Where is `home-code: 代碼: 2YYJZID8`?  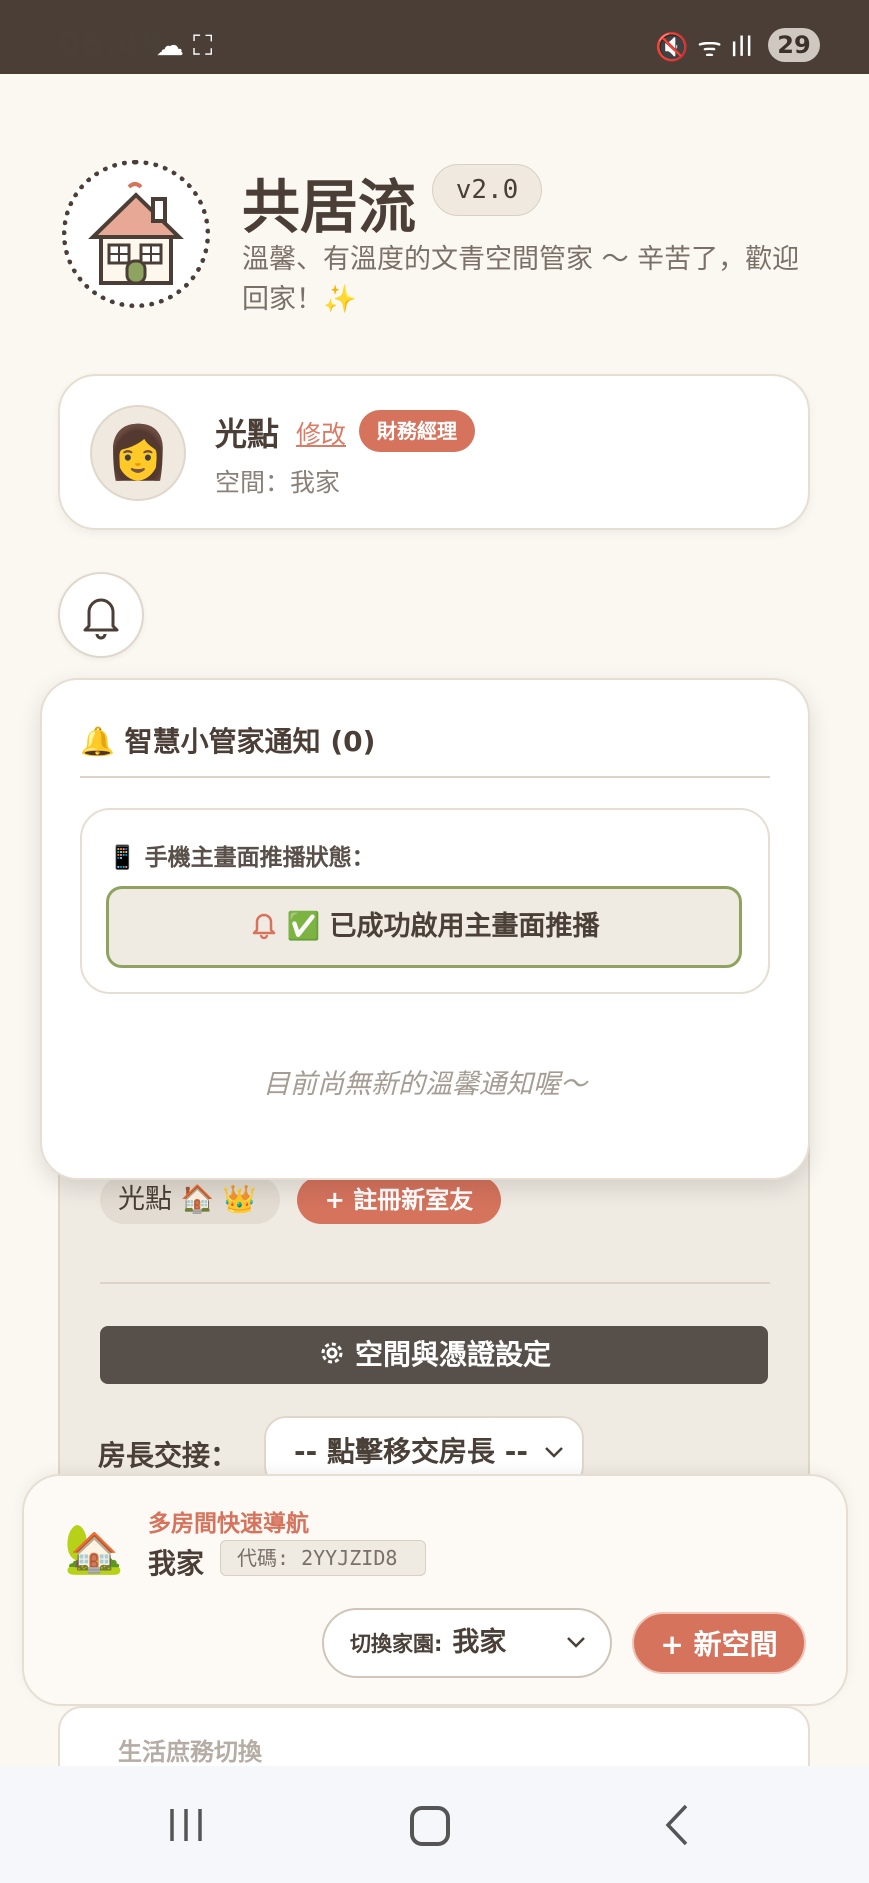
home-code: 代碼: 2YYJZID8 is located at coordinates (323, 1558).